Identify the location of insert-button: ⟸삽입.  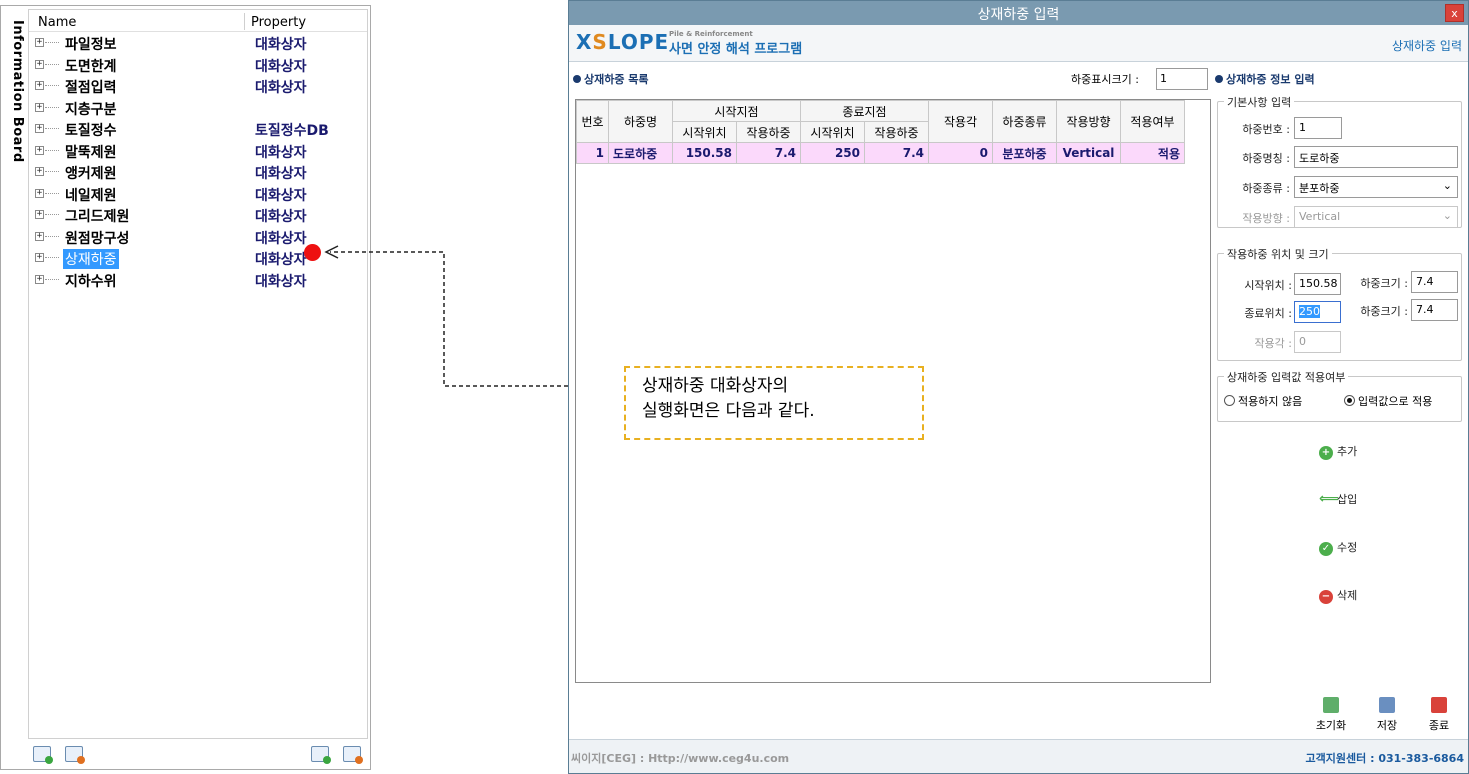
(1338, 499).